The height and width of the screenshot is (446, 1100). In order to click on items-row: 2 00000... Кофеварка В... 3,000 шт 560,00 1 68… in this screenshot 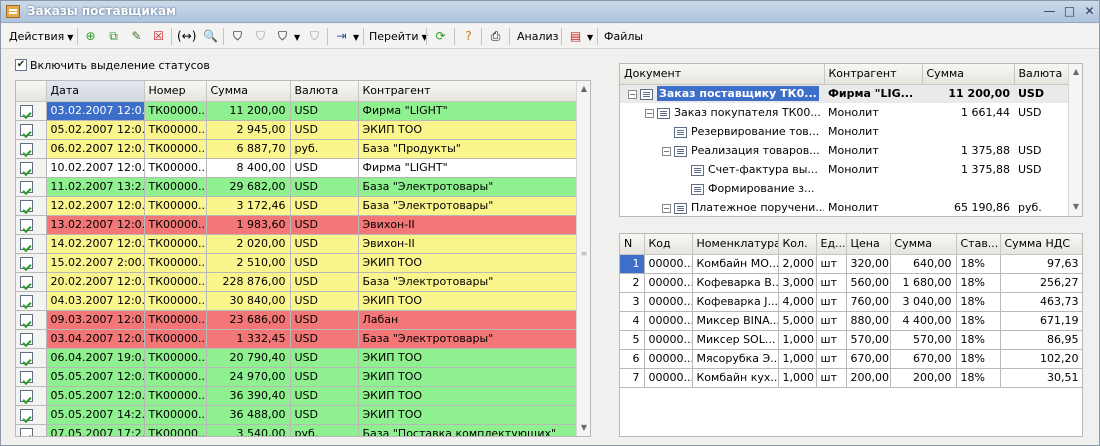, I will do `click(851, 283)`.